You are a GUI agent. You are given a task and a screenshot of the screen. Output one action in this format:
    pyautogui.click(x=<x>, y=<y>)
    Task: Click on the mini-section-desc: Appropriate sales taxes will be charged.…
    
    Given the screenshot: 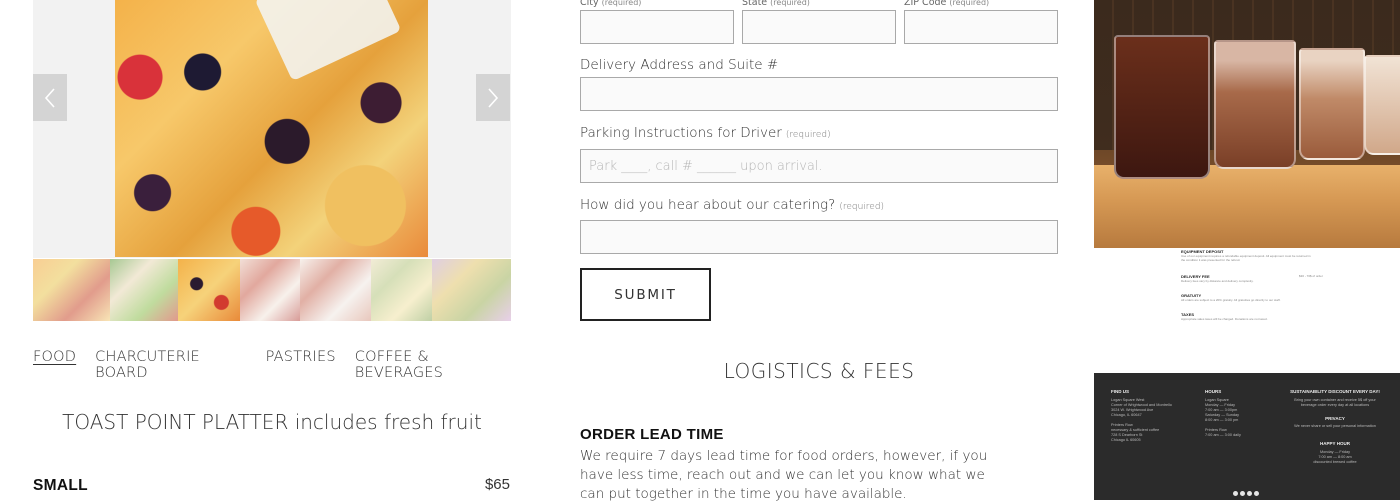 What is the action you would take?
    pyautogui.click(x=1224, y=319)
    